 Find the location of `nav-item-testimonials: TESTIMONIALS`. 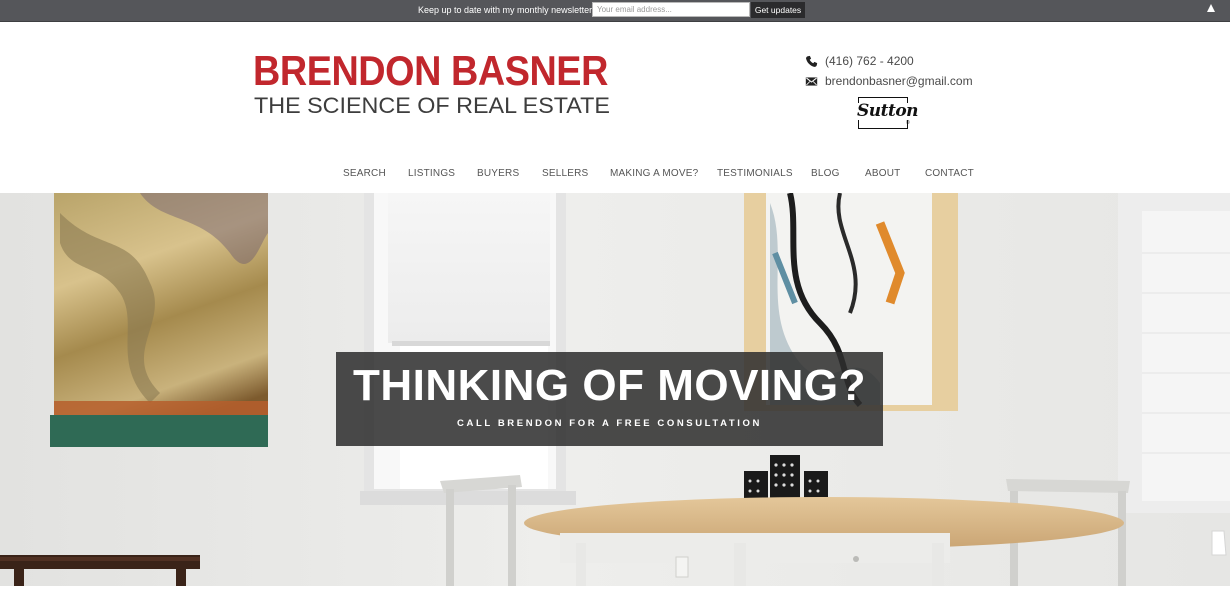

nav-item-testimonials: TESTIMONIALS is located at coordinates (755, 173).